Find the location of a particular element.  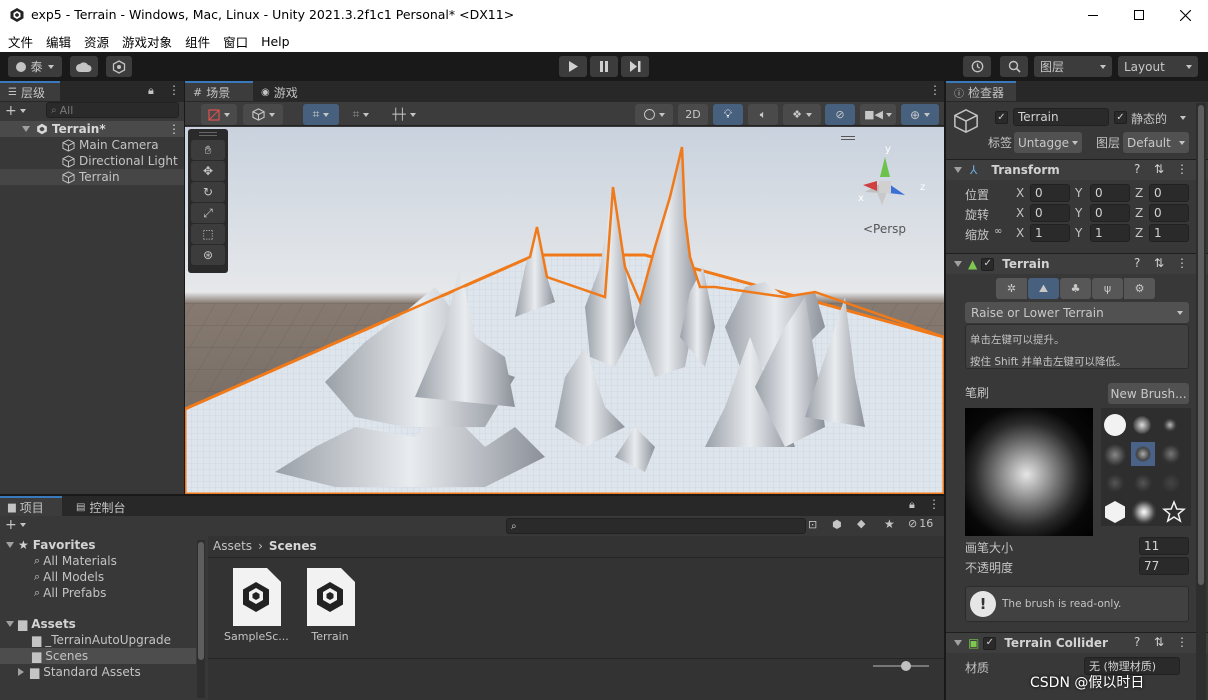

terrain-header: ▲ ✓ Terrain ? ⇅ ⋮ is located at coordinates (1077, 263).